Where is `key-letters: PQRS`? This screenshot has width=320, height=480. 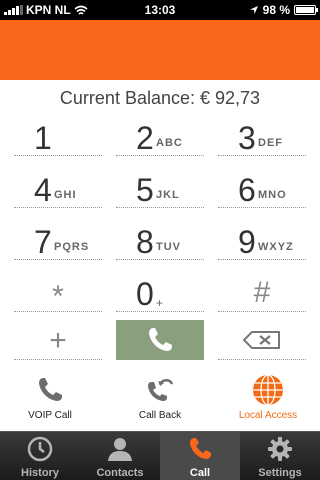 key-letters: PQRS is located at coordinates (72, 247).